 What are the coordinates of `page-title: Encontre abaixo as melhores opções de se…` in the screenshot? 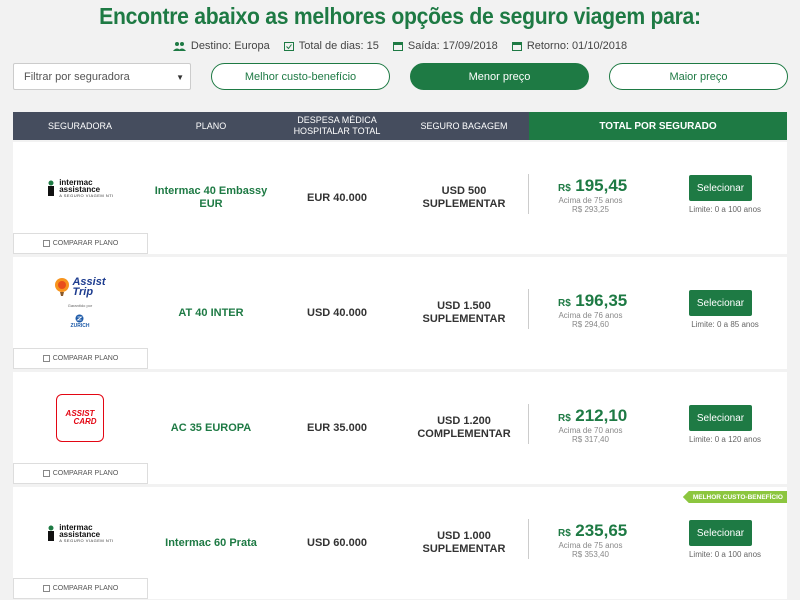 It's located at (400, 16).